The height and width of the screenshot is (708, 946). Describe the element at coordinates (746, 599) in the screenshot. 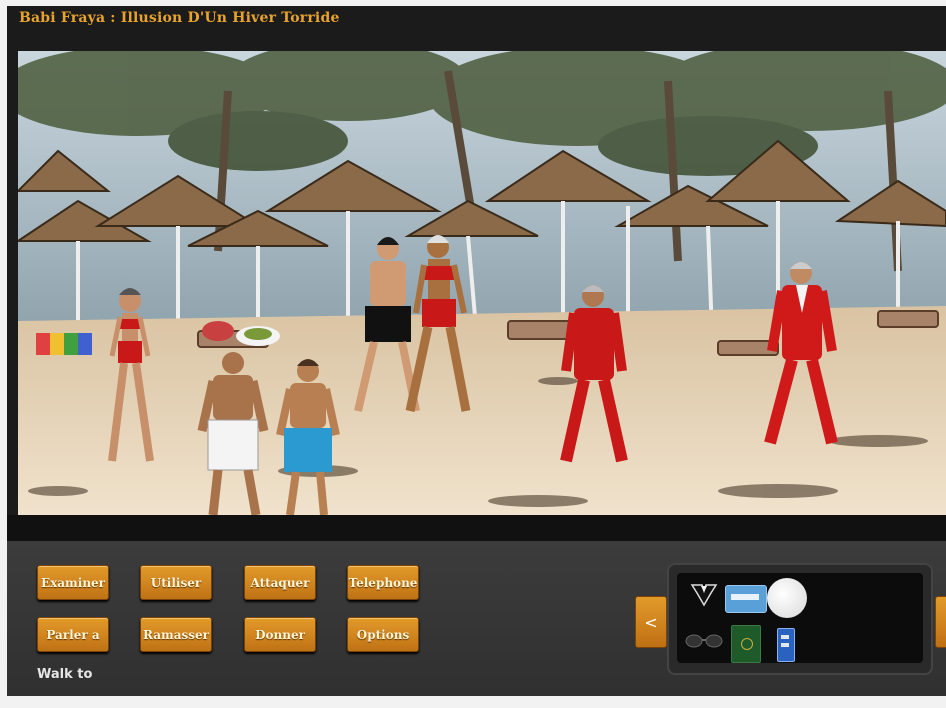

I see `credit-card-icon` at that location.